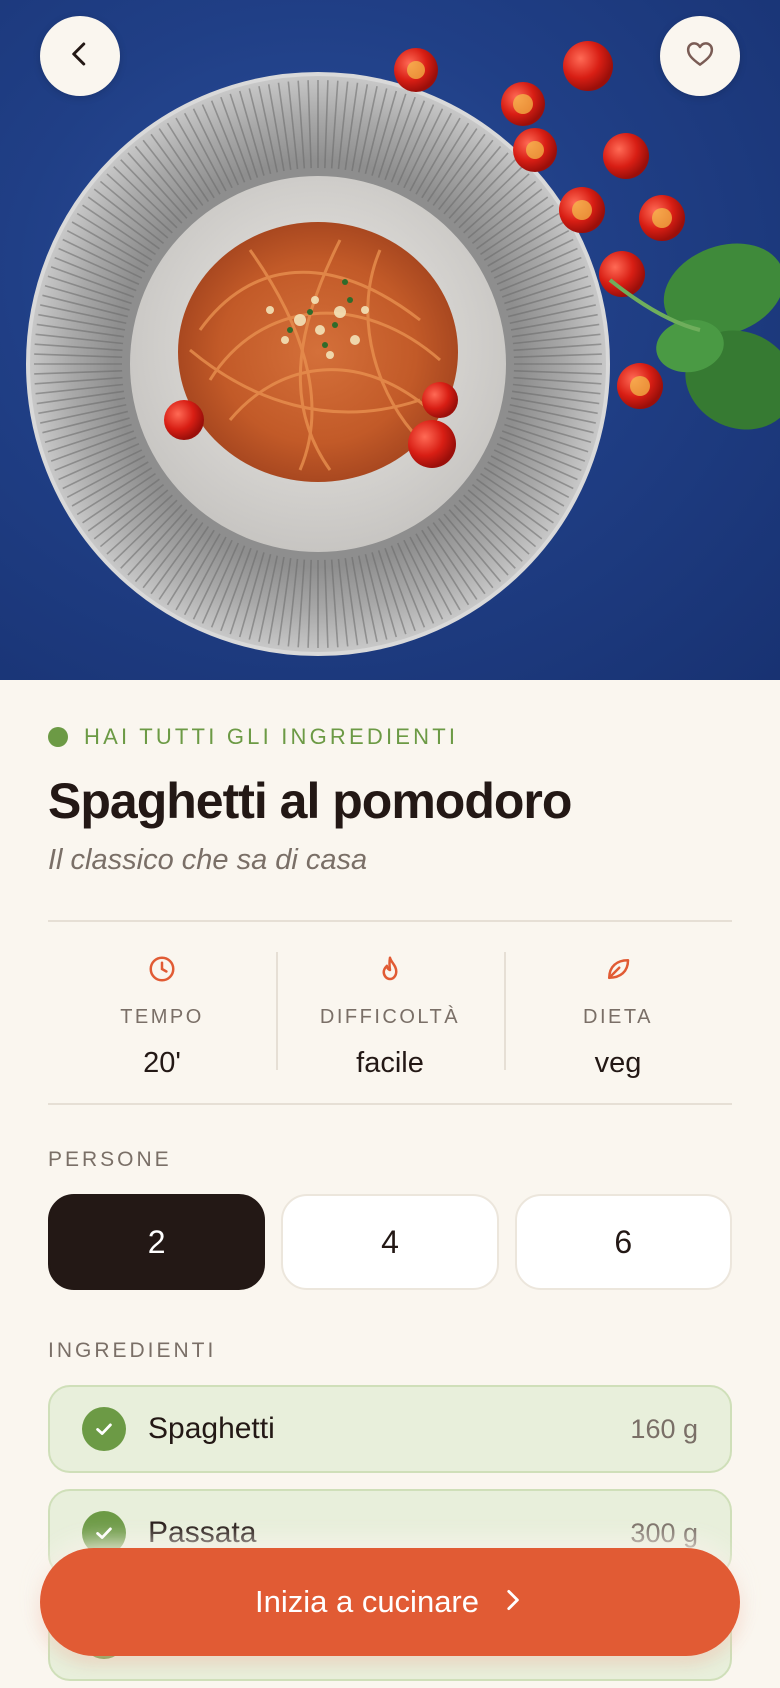 This screenshot has height=1688, width=780. I want to click on meta-difficulty: DIFFICOLTÀ facile, so click(390, 1015).